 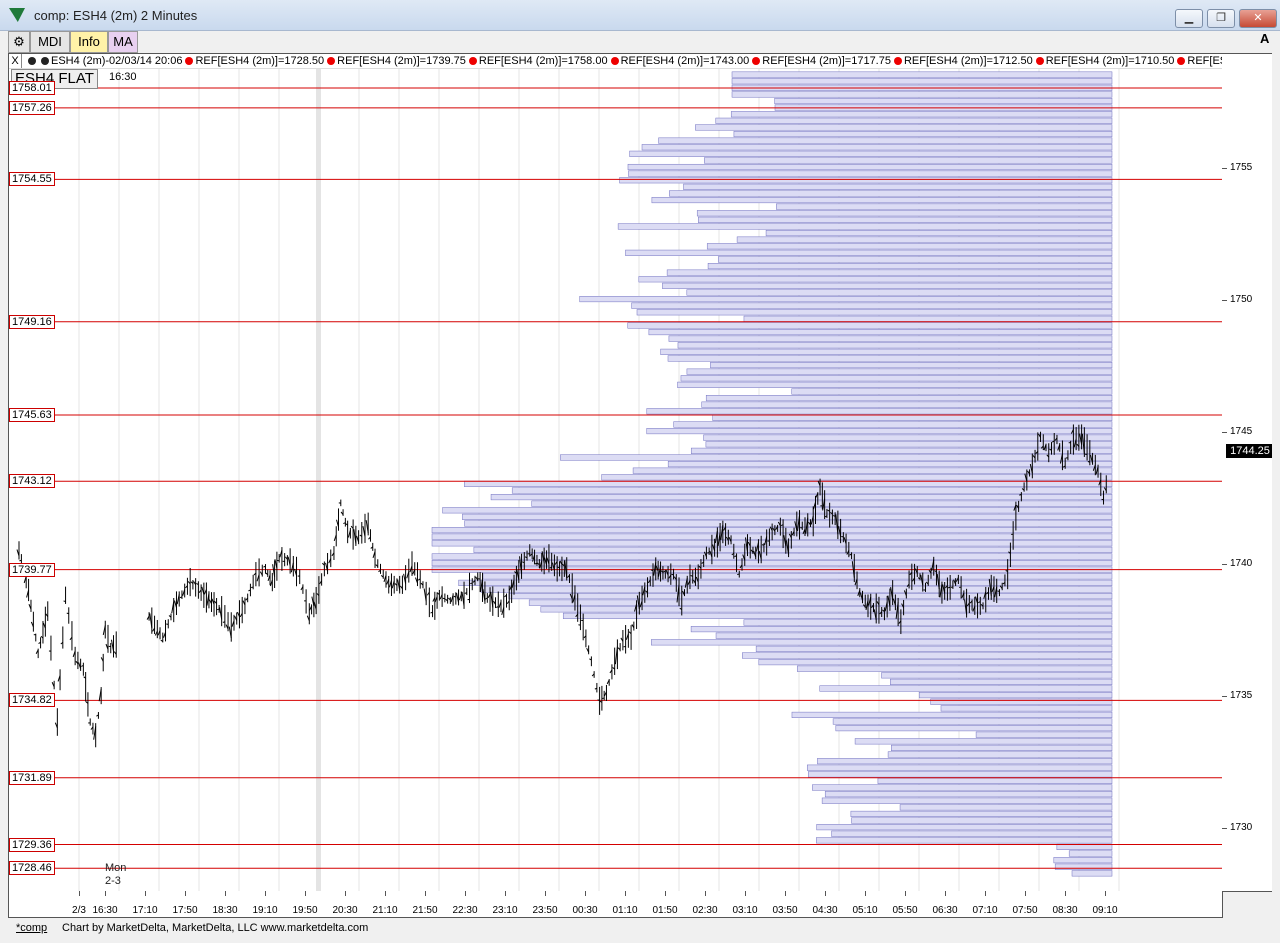 I want to click on time-tick-label: 20:30, so click(x=345, y=910).